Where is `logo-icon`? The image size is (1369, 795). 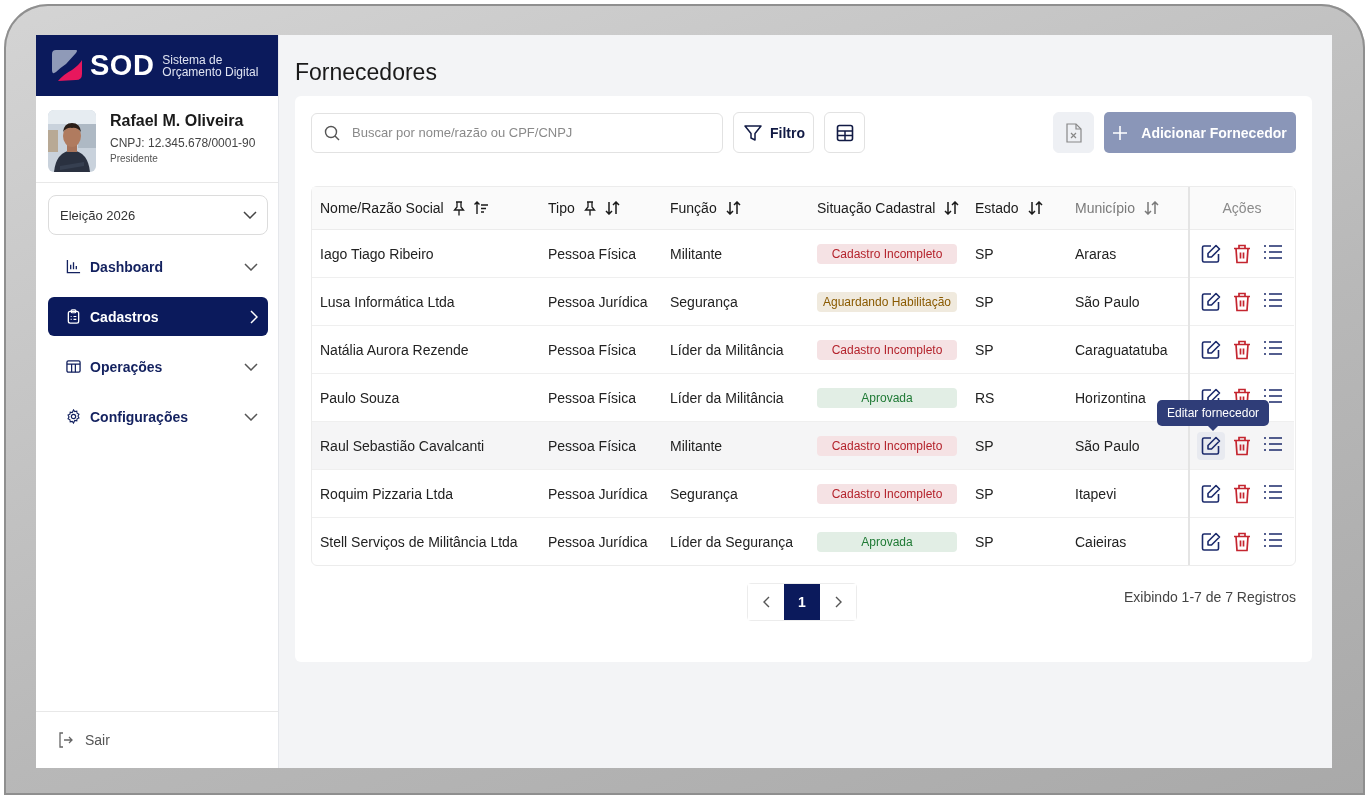
logo-icon is located at coordinates (67, 65).